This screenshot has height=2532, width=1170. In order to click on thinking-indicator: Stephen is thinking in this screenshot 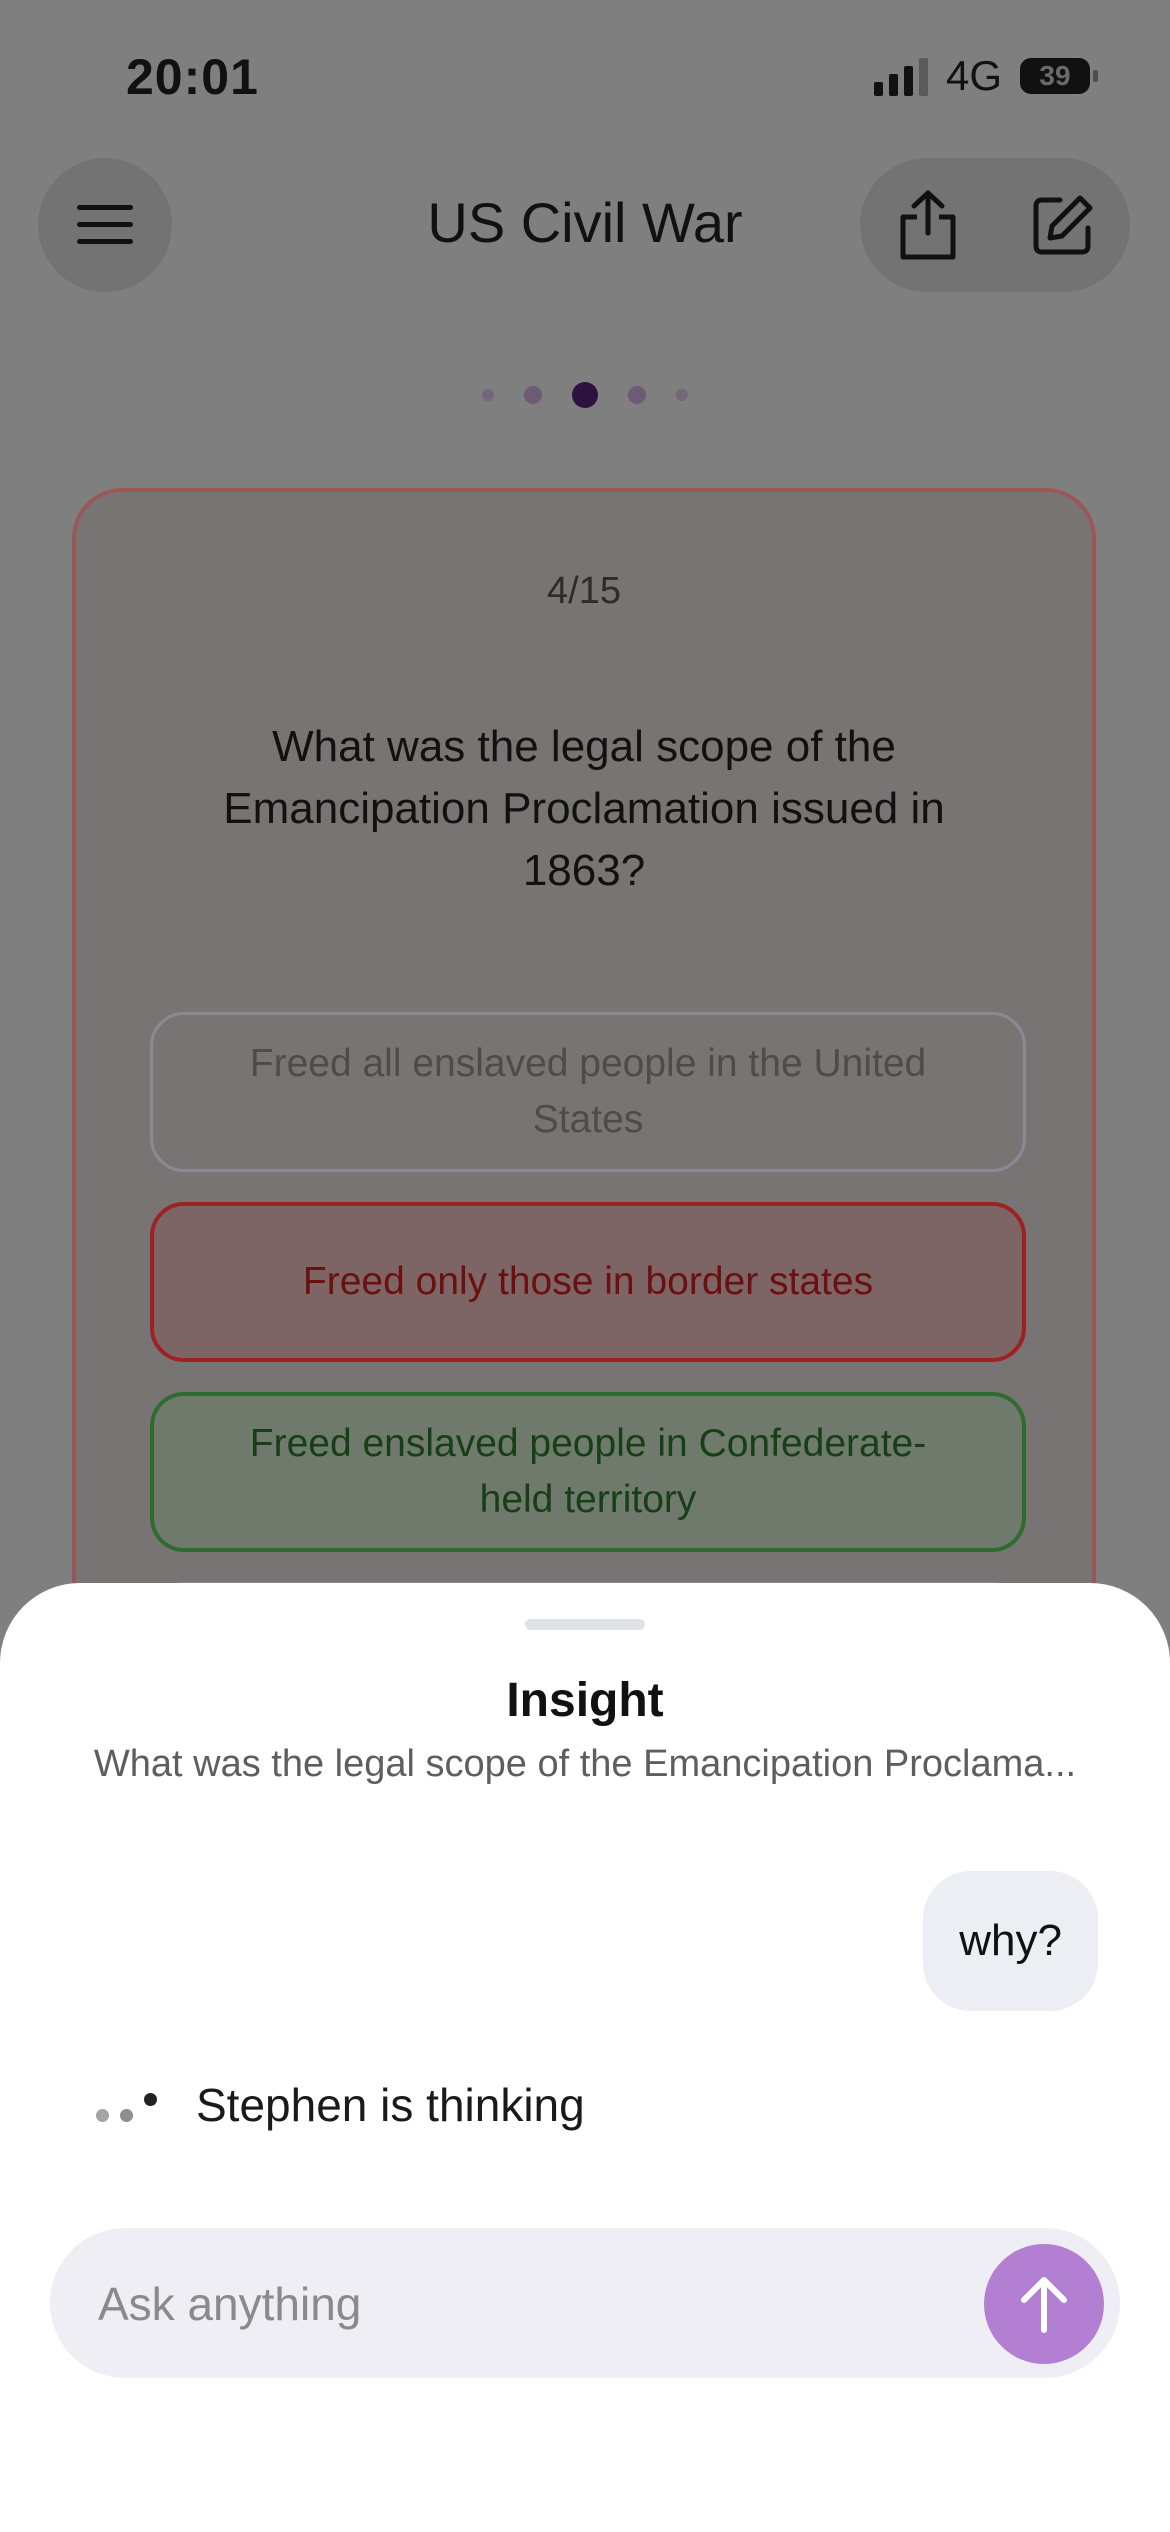, I will do `click(339, 2105)`.